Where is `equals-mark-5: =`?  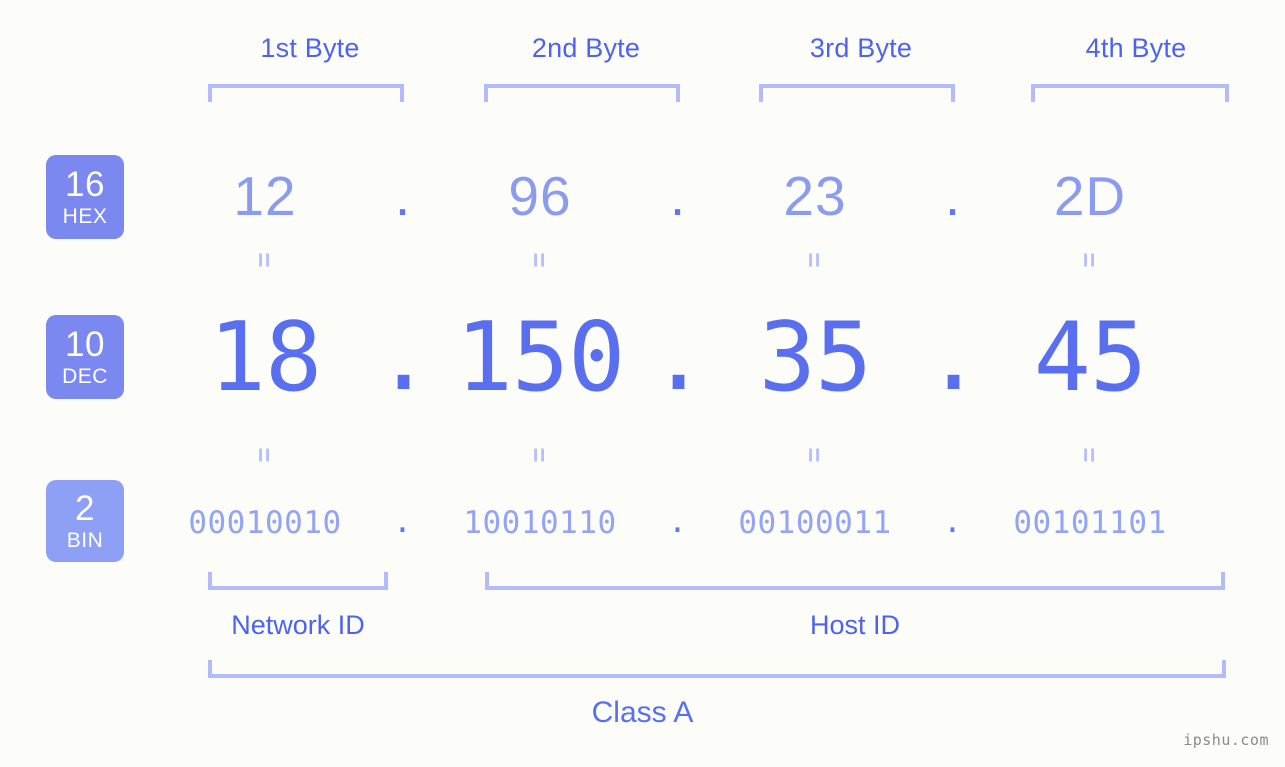
equals-mark-5: = is located at coordinates (265, 455).